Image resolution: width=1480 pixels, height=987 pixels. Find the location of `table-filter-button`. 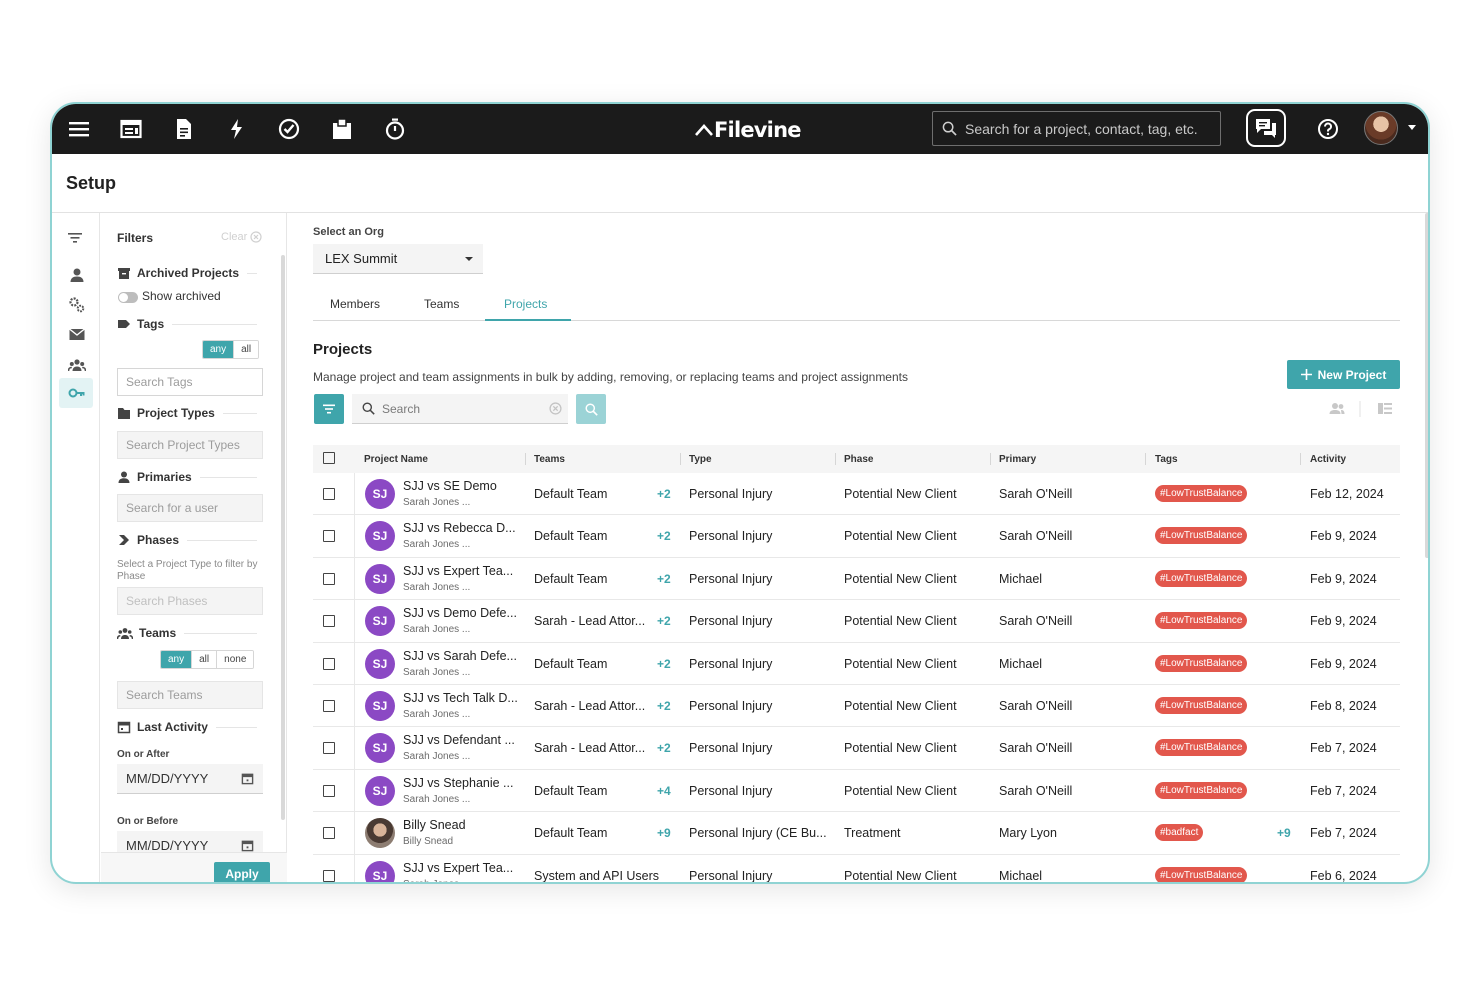

table-filter-button is located at coordinates (329, 409).